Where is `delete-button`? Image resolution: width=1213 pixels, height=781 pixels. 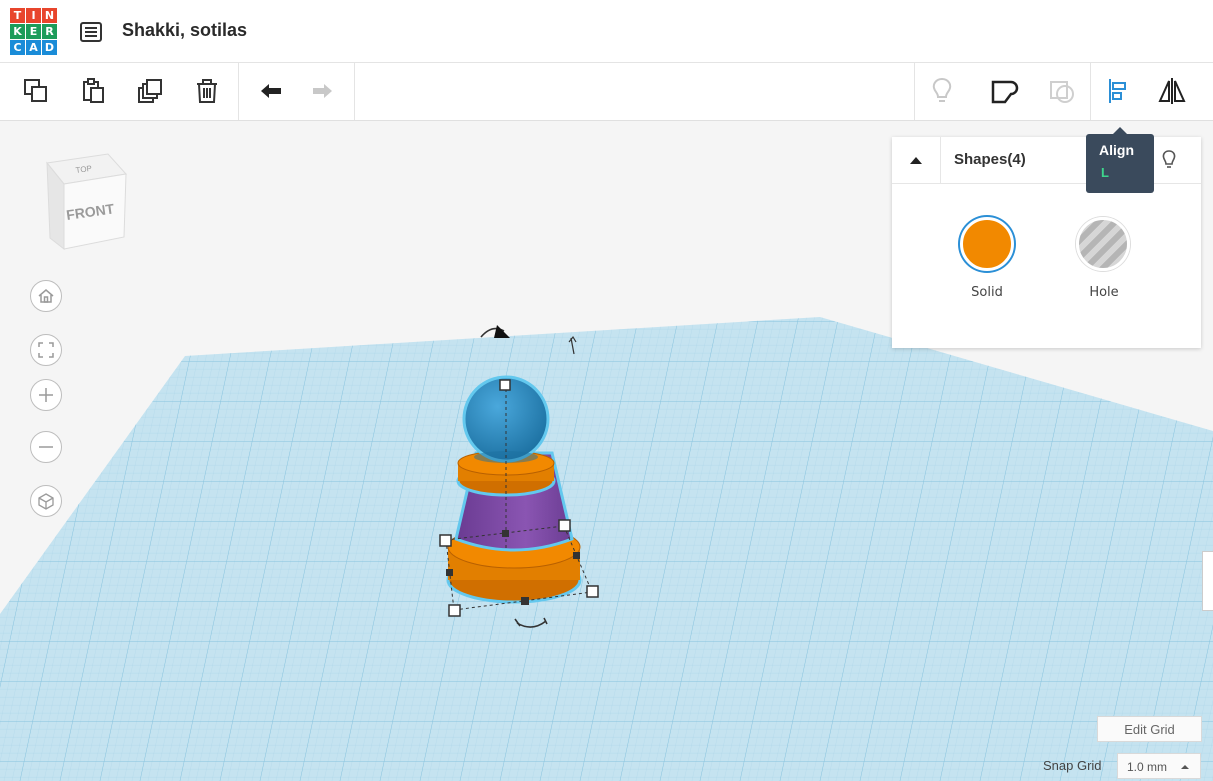 delete-button is located at coordinates (207, 91).